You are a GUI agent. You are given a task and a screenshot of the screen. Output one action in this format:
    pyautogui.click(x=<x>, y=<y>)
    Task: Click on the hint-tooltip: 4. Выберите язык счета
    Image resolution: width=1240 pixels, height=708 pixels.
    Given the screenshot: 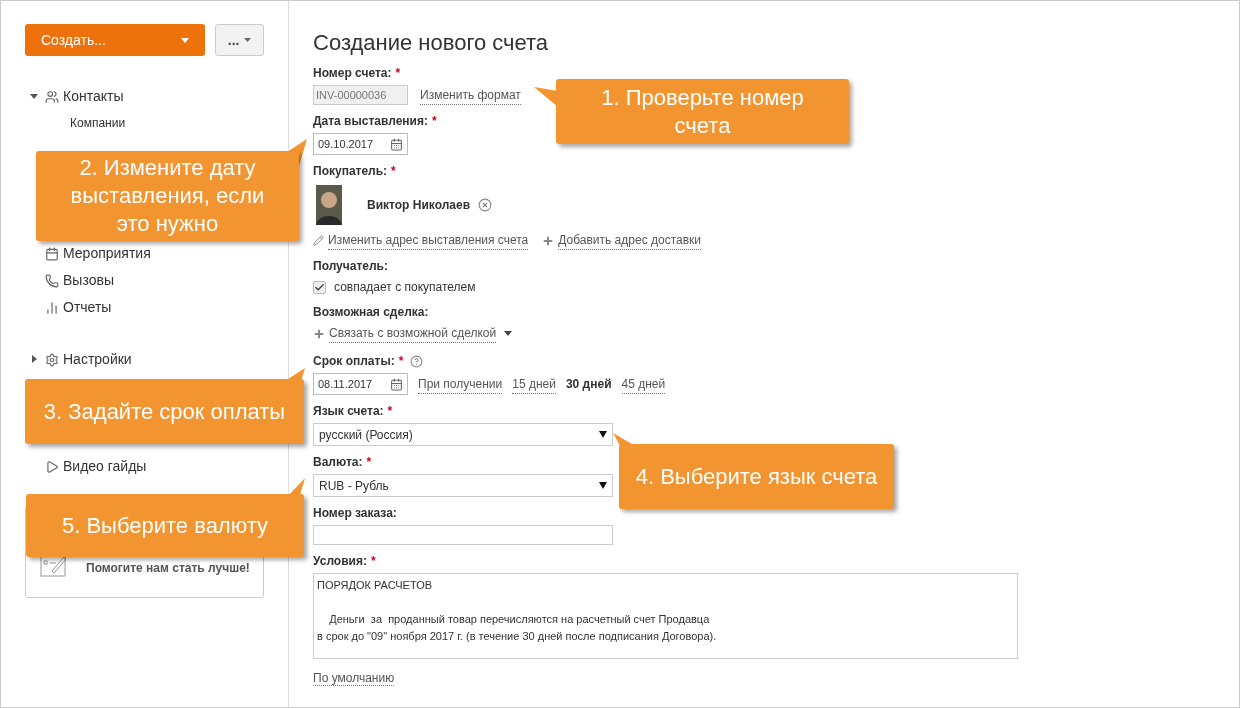 What is the action you would take?
    pyautogui.click(x=756, y=476)
    